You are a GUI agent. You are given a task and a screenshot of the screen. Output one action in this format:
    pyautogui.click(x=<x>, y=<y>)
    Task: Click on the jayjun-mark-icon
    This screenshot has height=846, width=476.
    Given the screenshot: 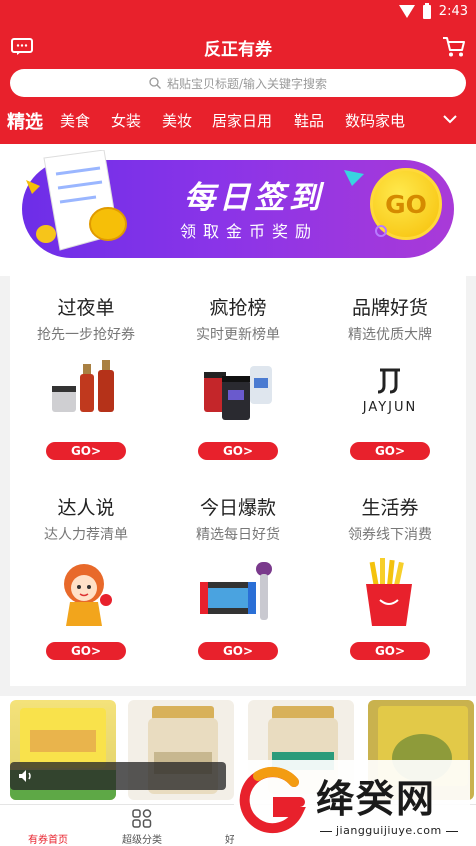 What is the action you would take?
    pyautogui.click(x=388, y=381)
    